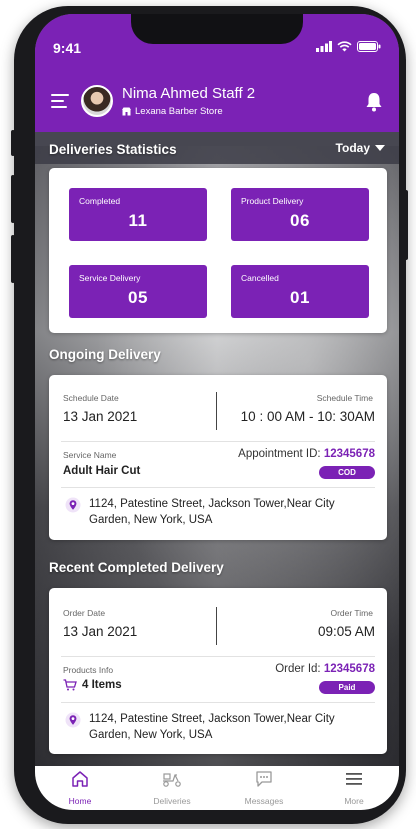 This screenshot has width=416, height=829. What do you see at coordinates (97, 101) in the screenshot?
I see `avatar` at bounding box center [97, 101].